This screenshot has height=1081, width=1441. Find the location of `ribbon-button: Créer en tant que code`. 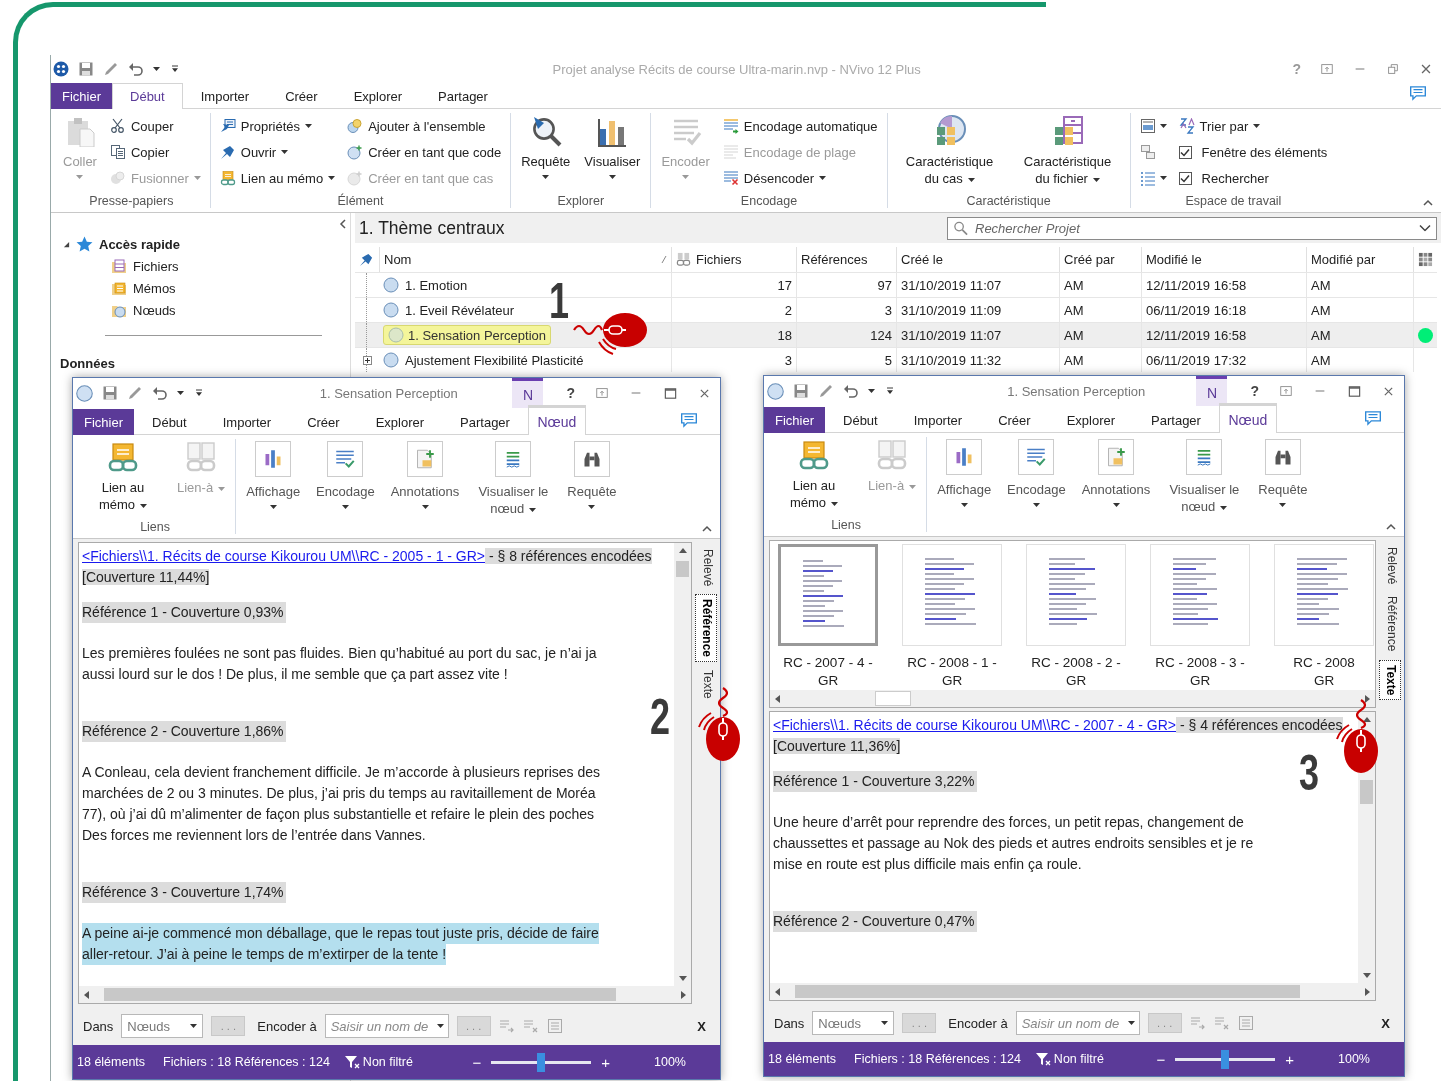

ribbon-button: Créer en tant que code is located at coordinates (424, 152).